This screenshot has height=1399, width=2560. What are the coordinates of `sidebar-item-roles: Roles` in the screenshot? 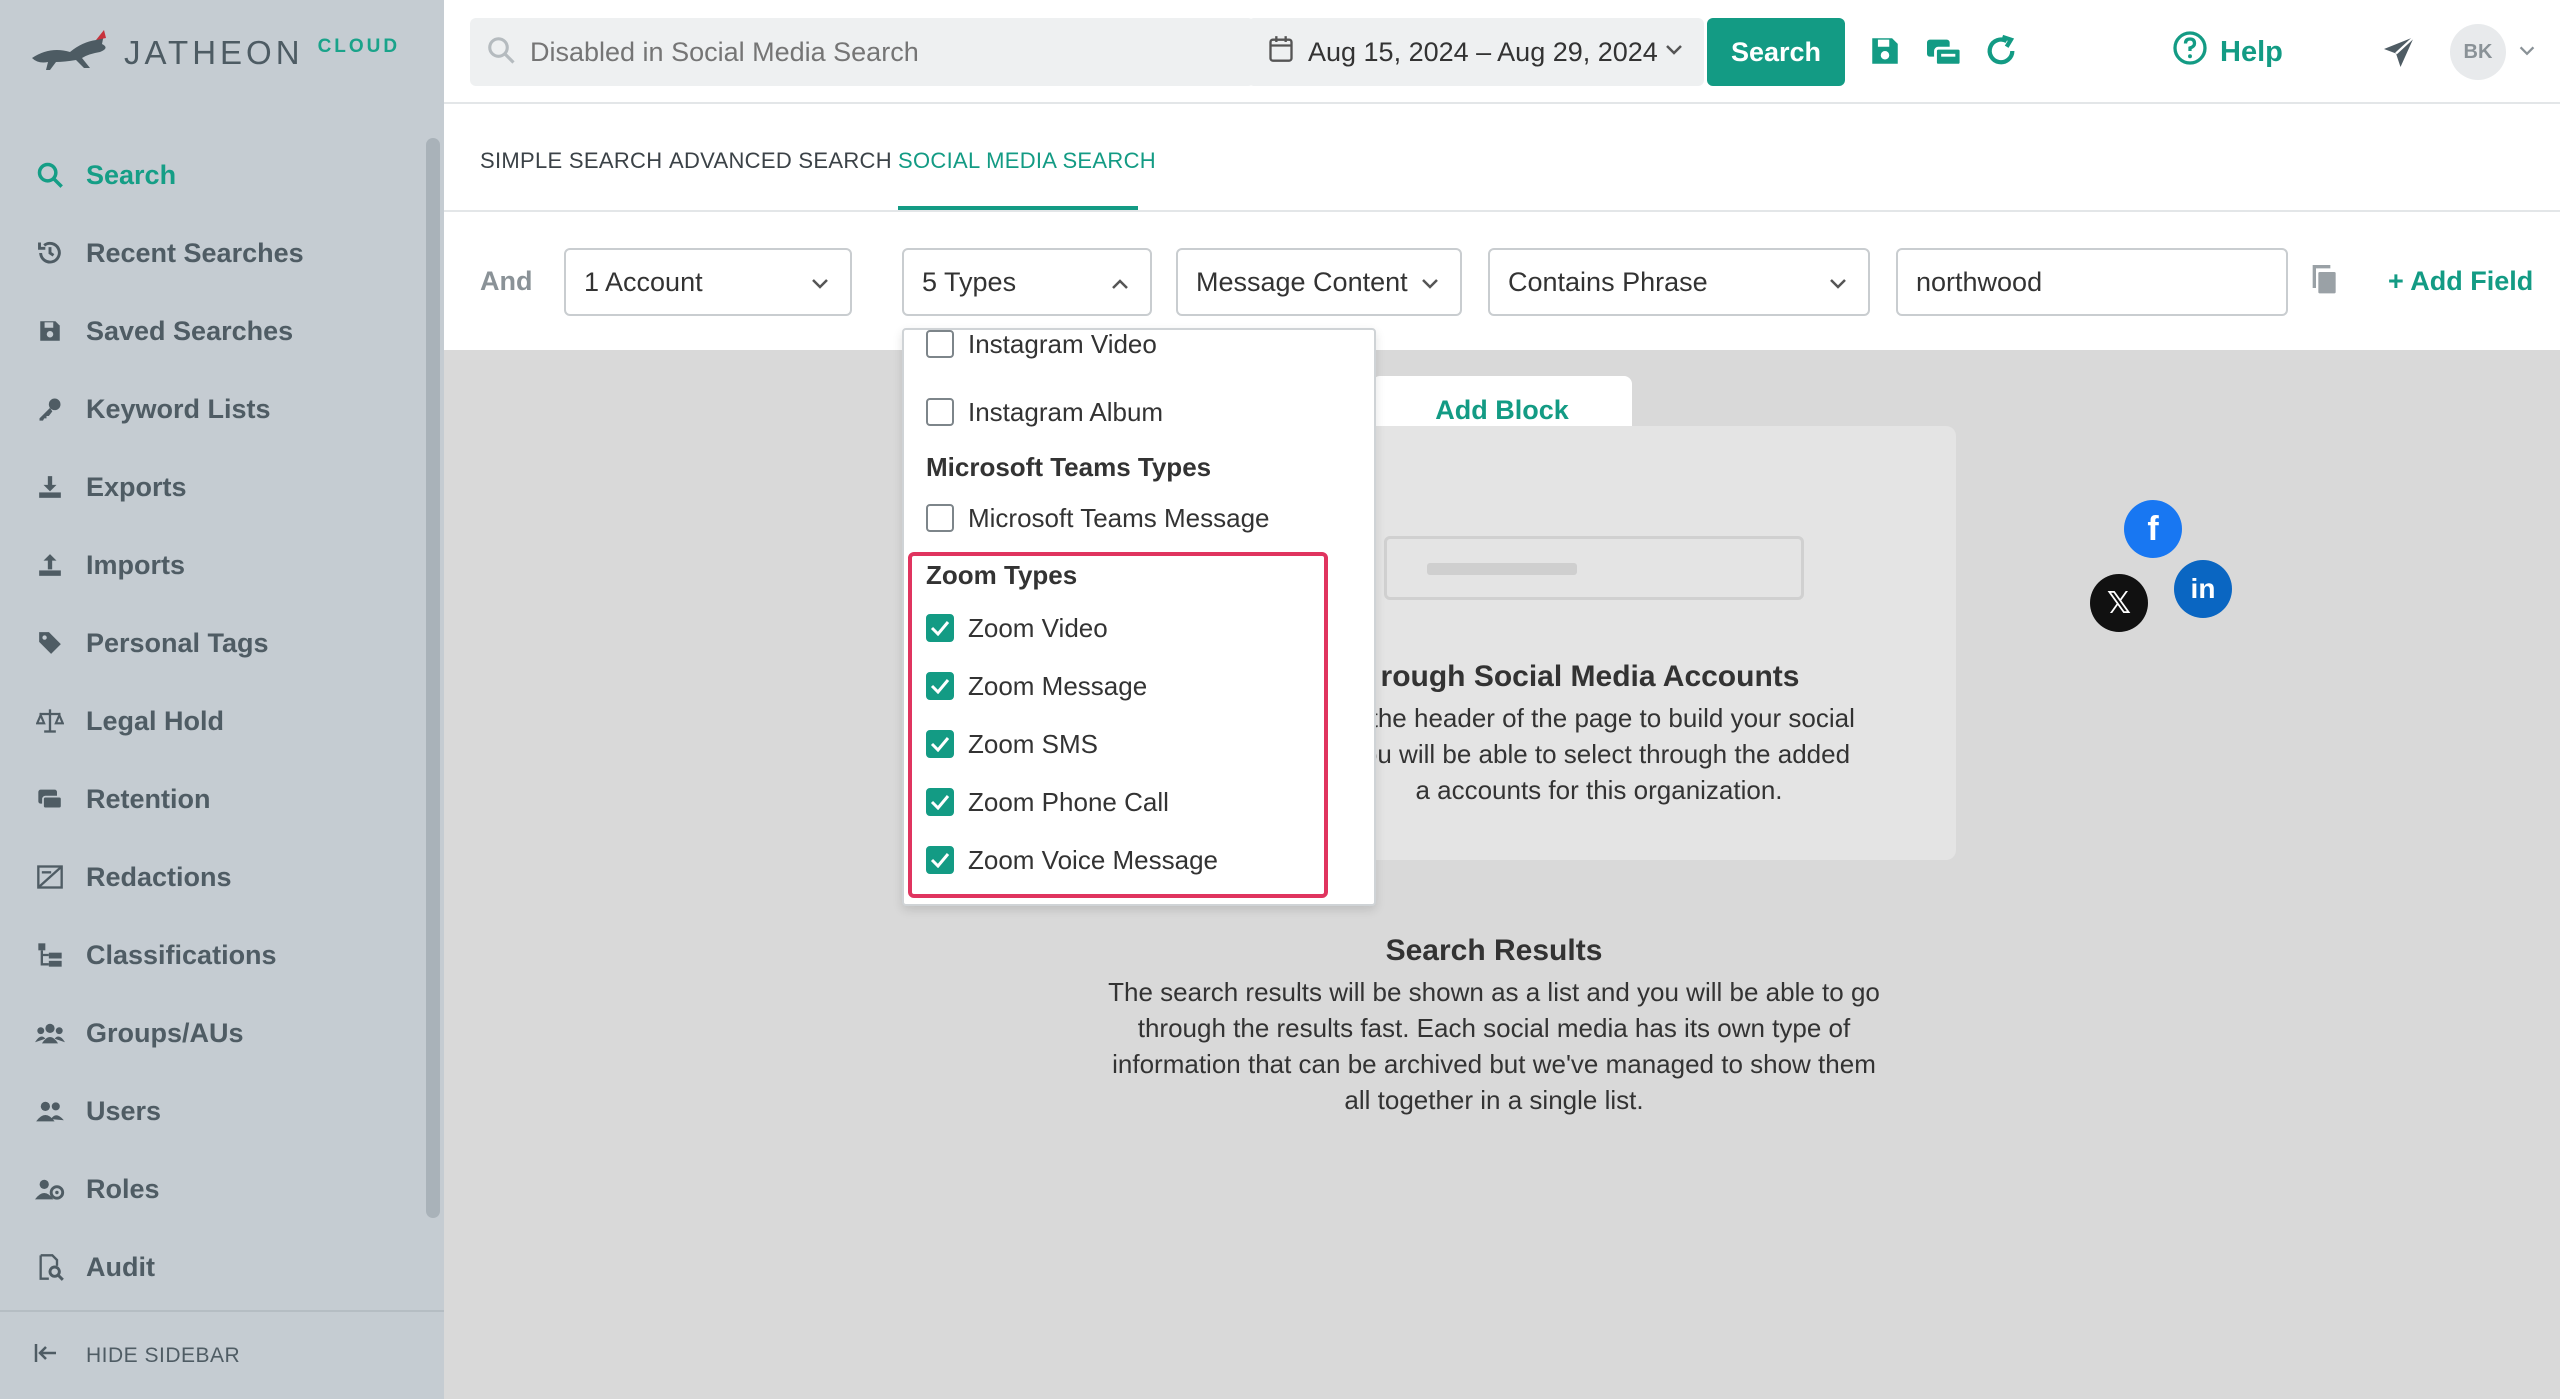 It's located at (214, 1189).